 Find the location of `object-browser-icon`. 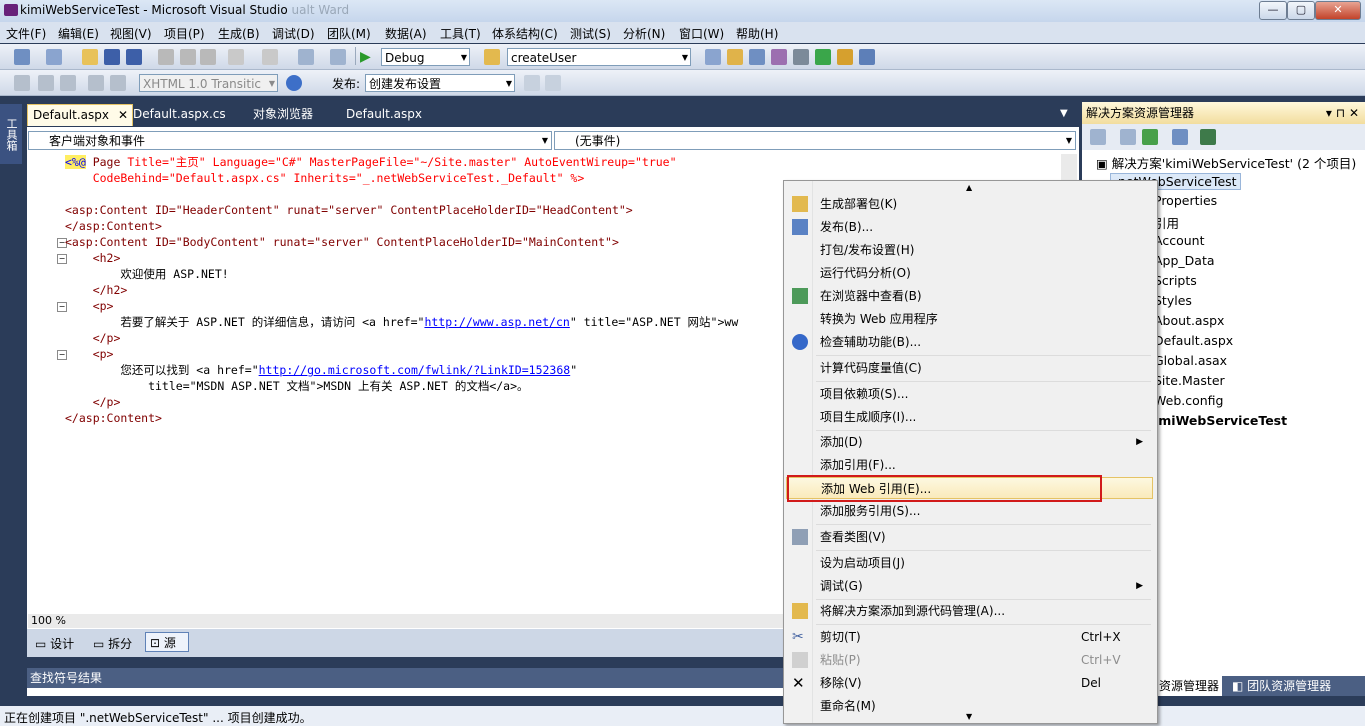

object-browser-icon is located at coordinates (757, 57).